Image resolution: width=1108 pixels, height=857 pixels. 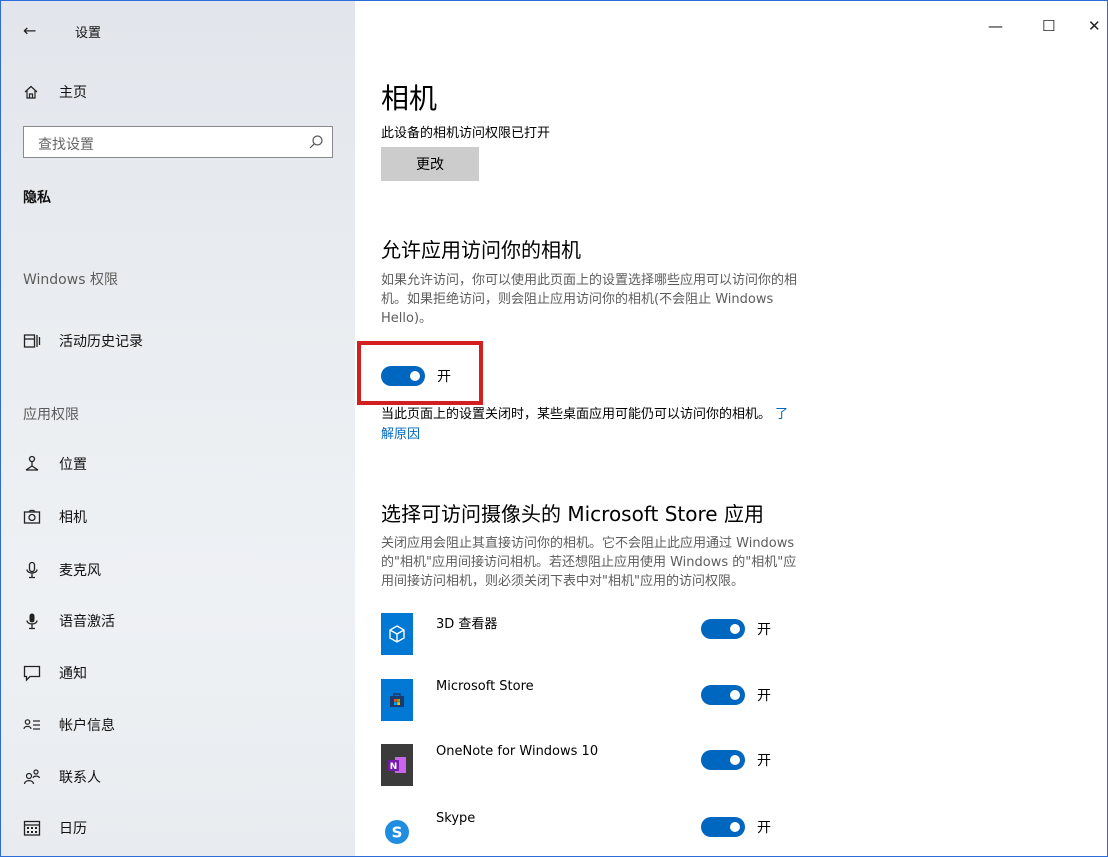 I want to click on sidebar-item-activity-history: 活动历史记录, so click(x=83, y=341).